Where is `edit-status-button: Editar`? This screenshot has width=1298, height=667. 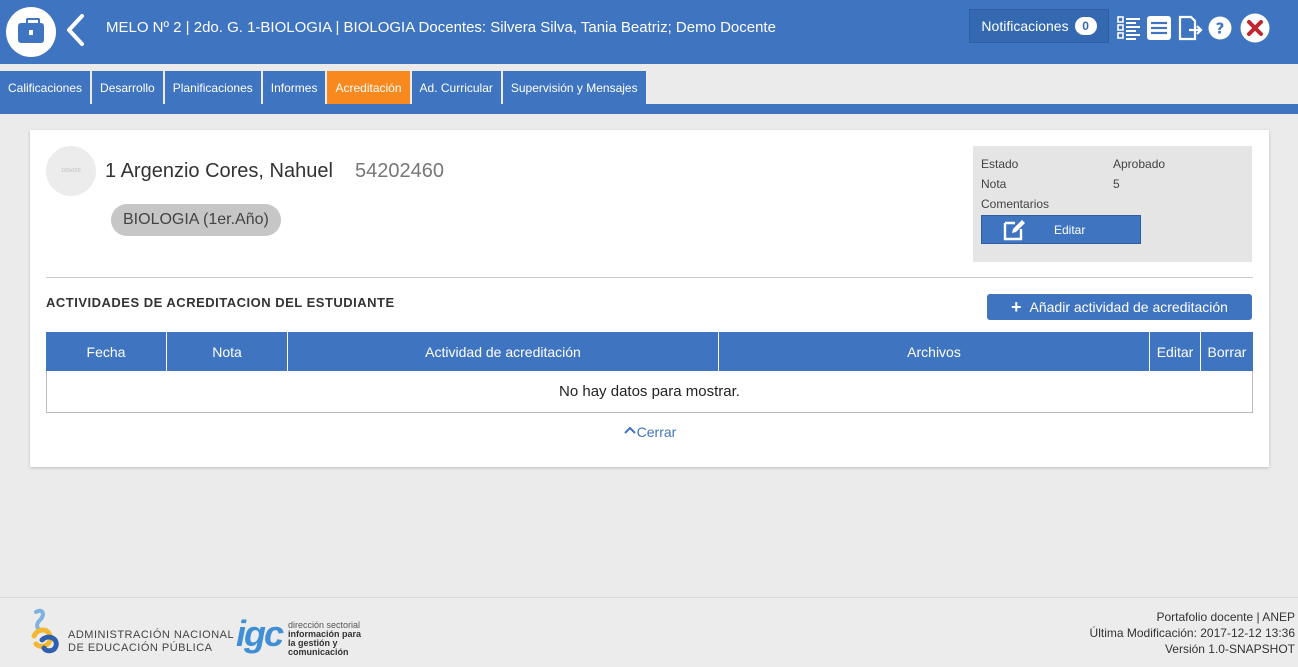 edit-status-button: Editar is located at coordinates (1061, 229).